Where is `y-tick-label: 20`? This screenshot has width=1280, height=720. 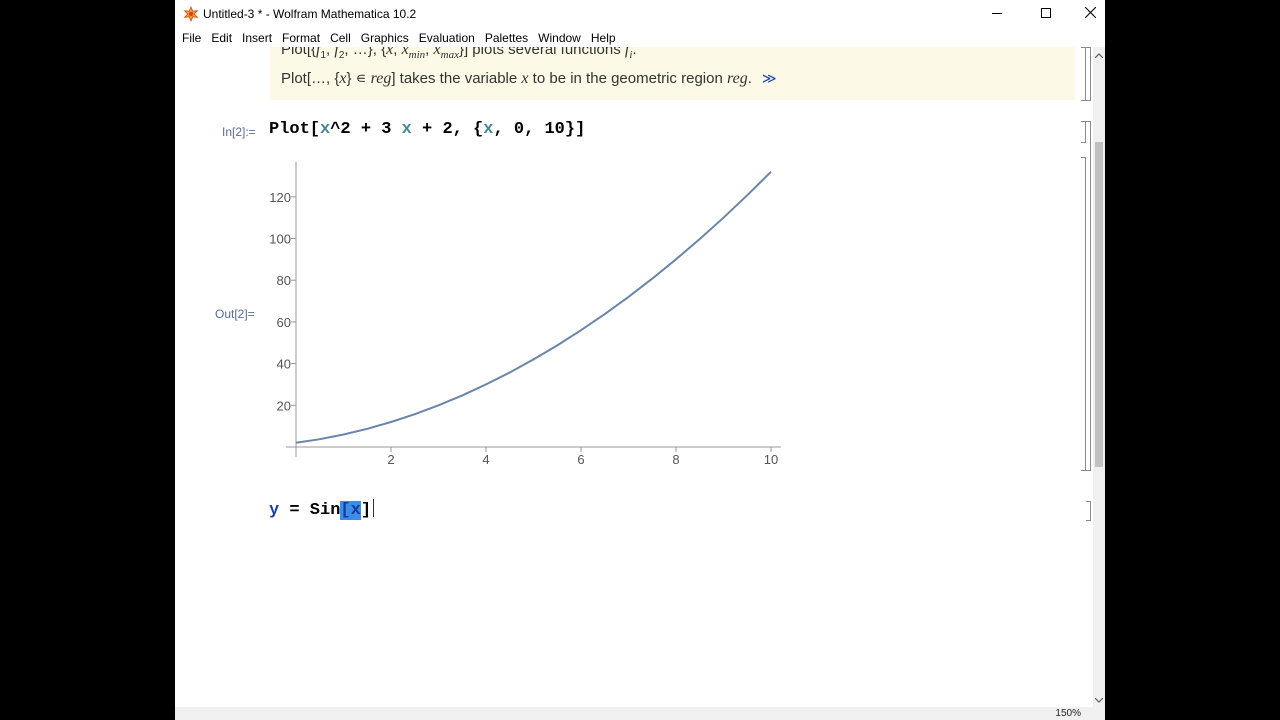 y-tick-label: 20 is located at coordinates (284, 405).